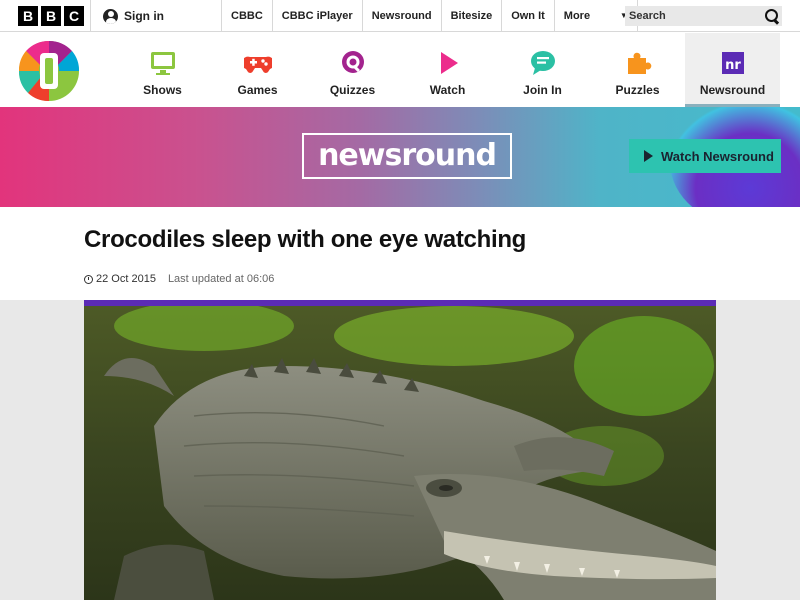  What do you see at coordinates (733, 65) in the screenshot?
I see `svg-text: nr` at bounding box center [733, 65].